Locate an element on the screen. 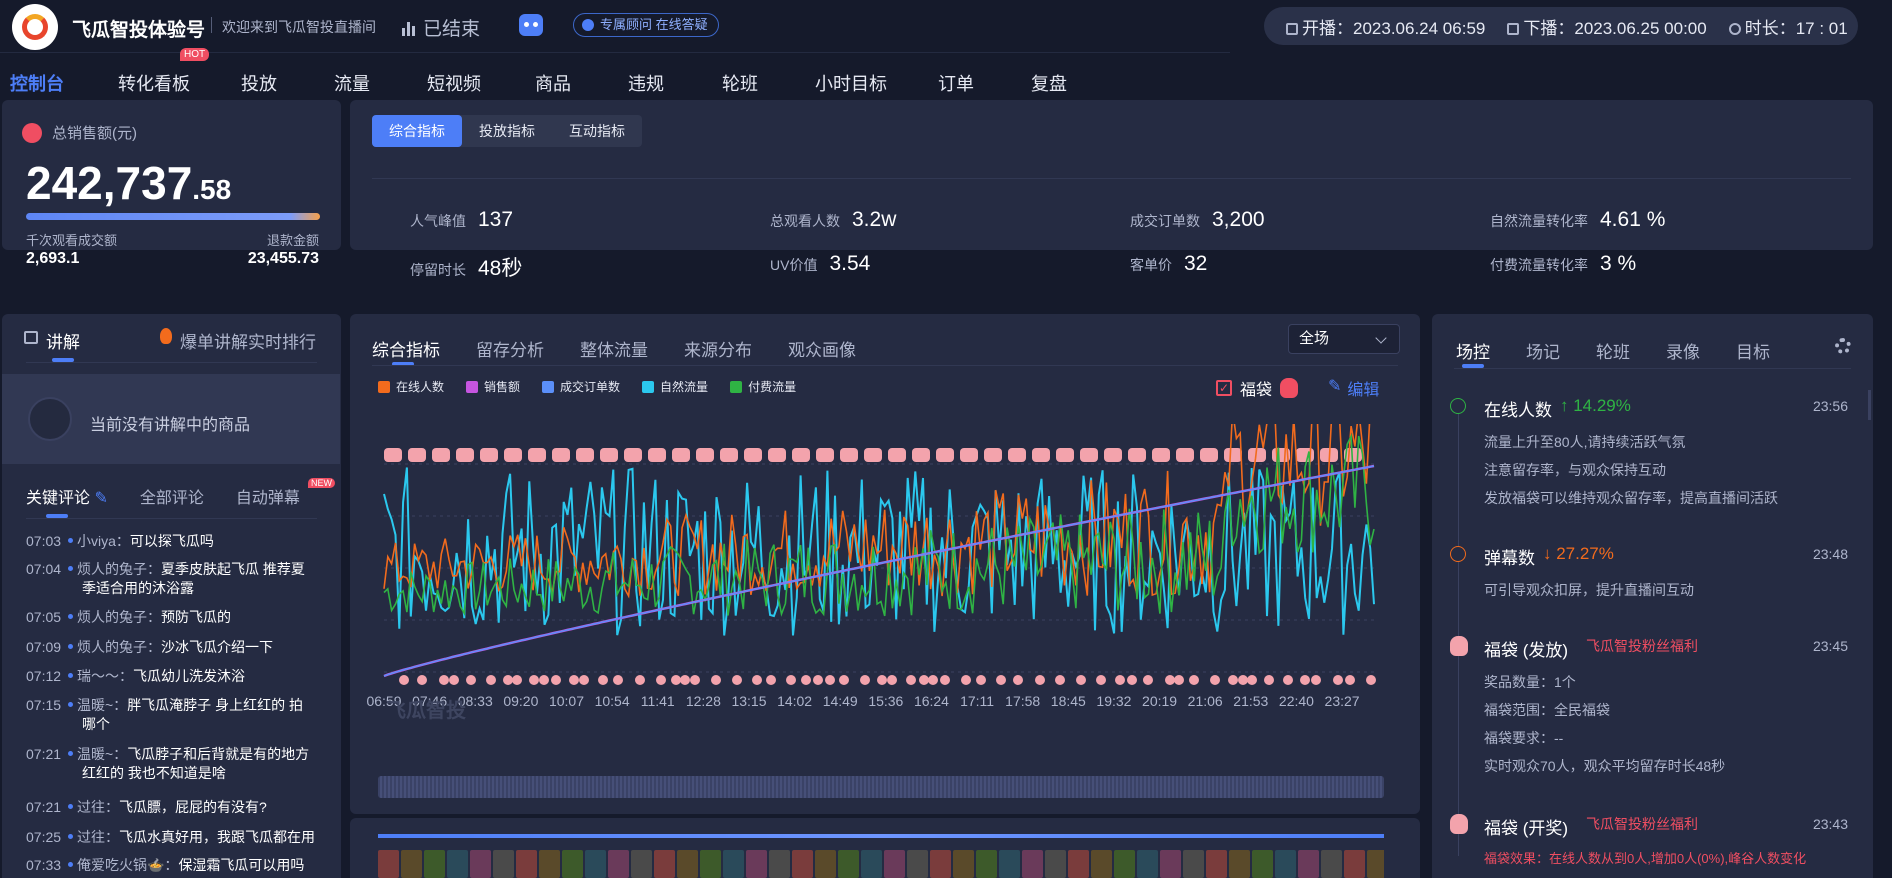 The image size is (1892, 878). app-logo is located at coordinates (35, 27).